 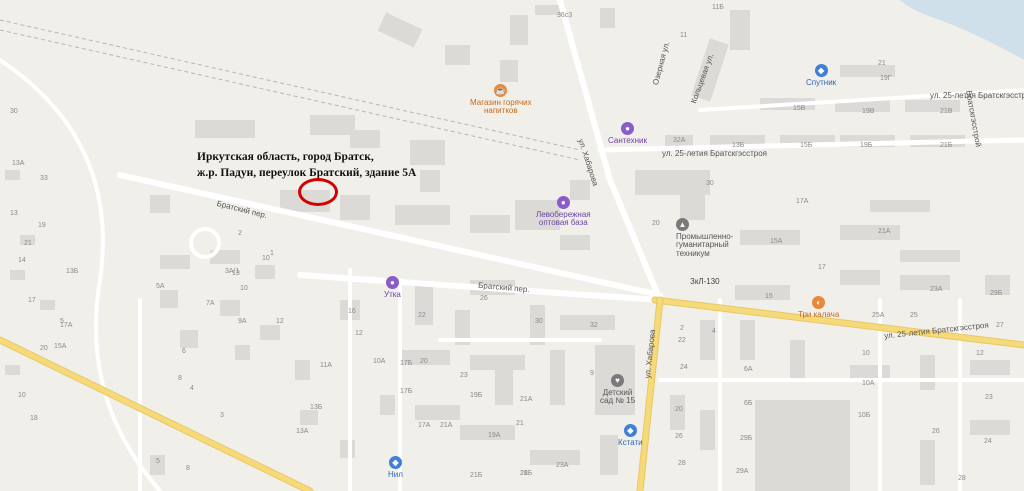 What do you see at coordinates (806, 145) in the screenshot?
I see `house-number: 15Б` at bounding box center [806, 145].